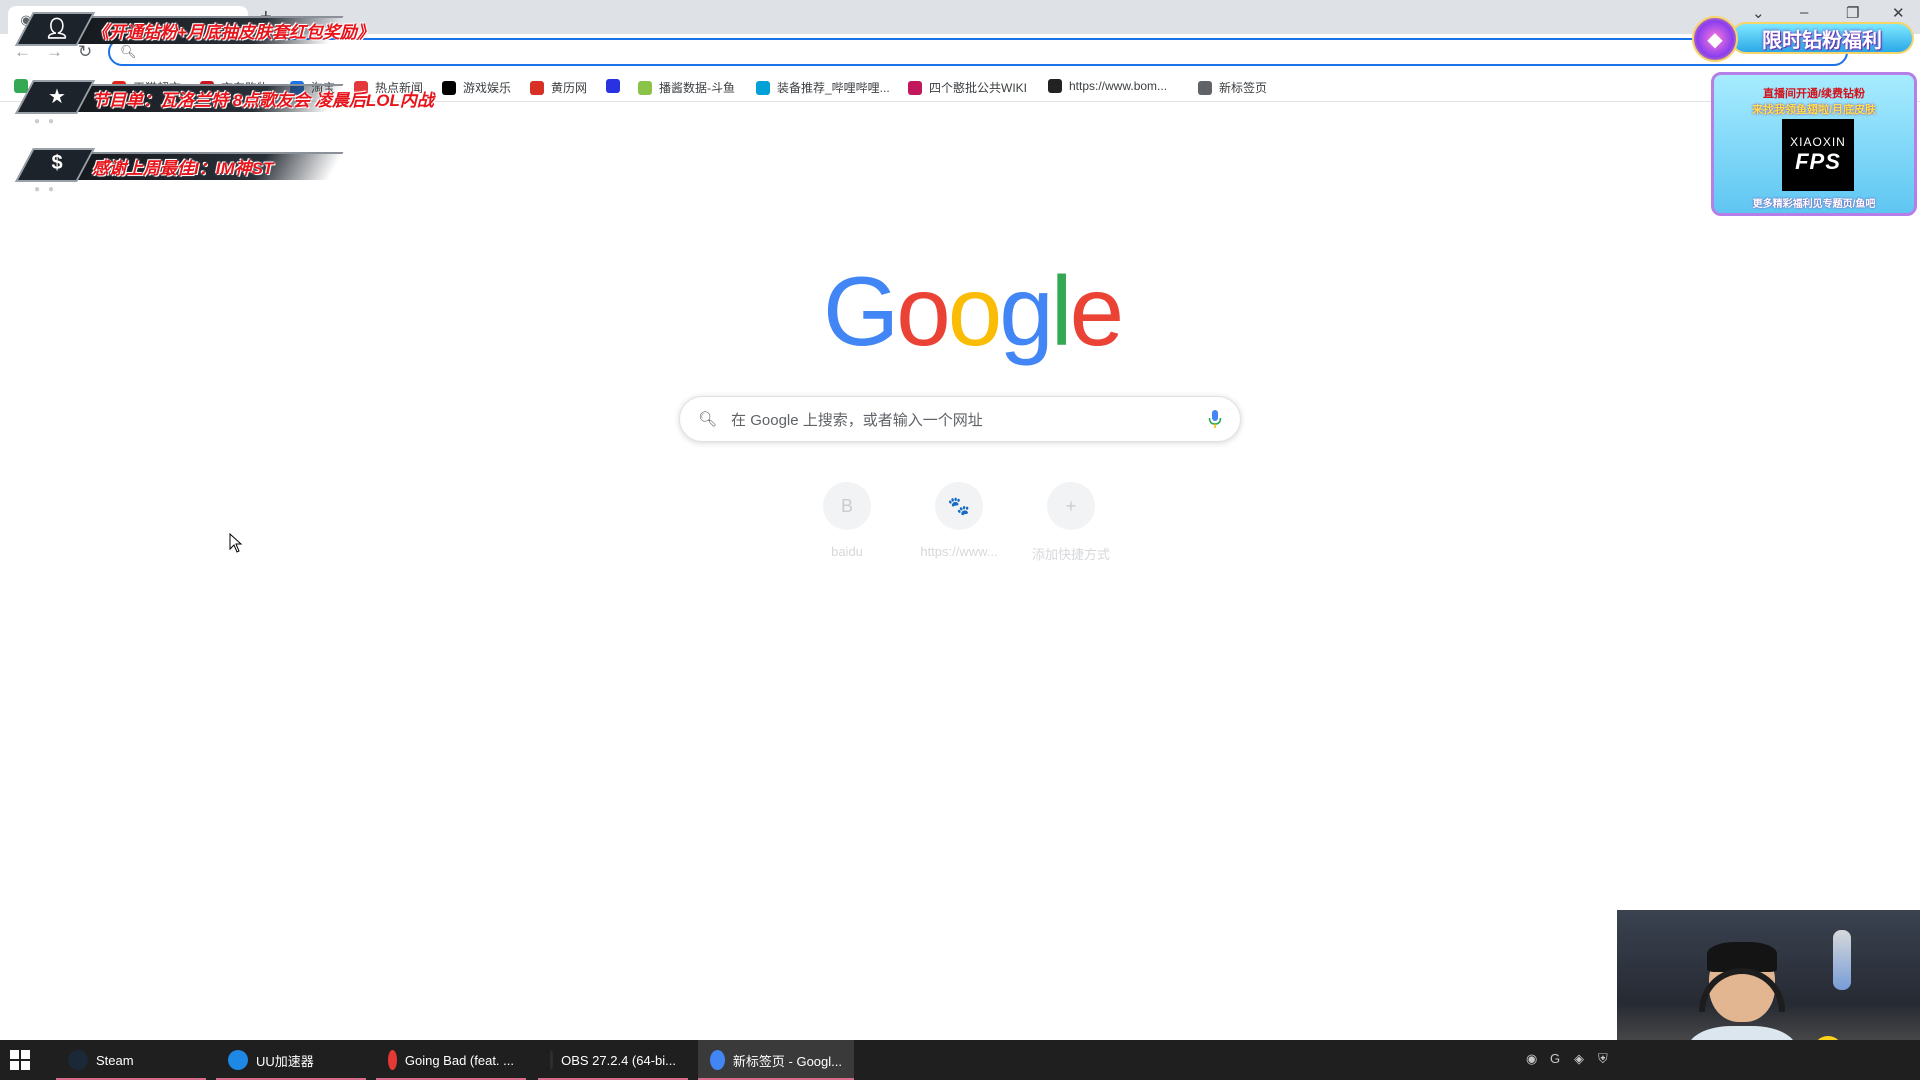 The image size is (1920, 1080). Describe the element at coordinates (1055, 86) in the screenshot. I see `bom-icon` at that location.